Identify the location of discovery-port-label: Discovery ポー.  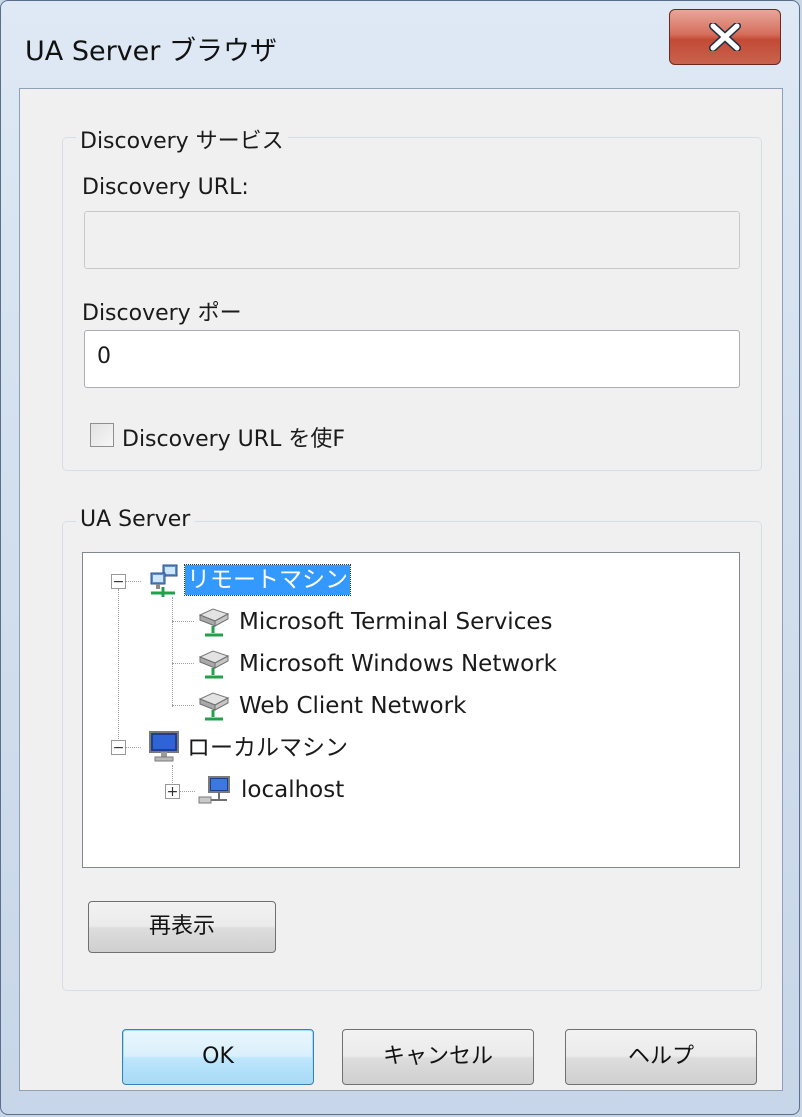
(162, 313).